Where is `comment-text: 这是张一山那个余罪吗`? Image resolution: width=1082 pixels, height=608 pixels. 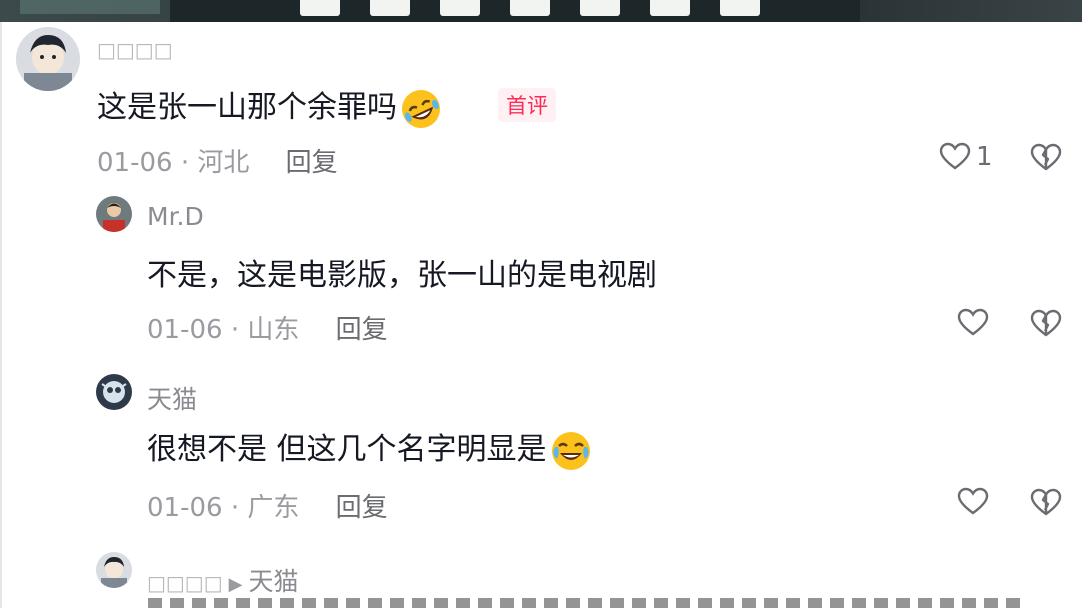 comment-text: 这是张一山那个余罪吗 is located at coordinates (270, 106).